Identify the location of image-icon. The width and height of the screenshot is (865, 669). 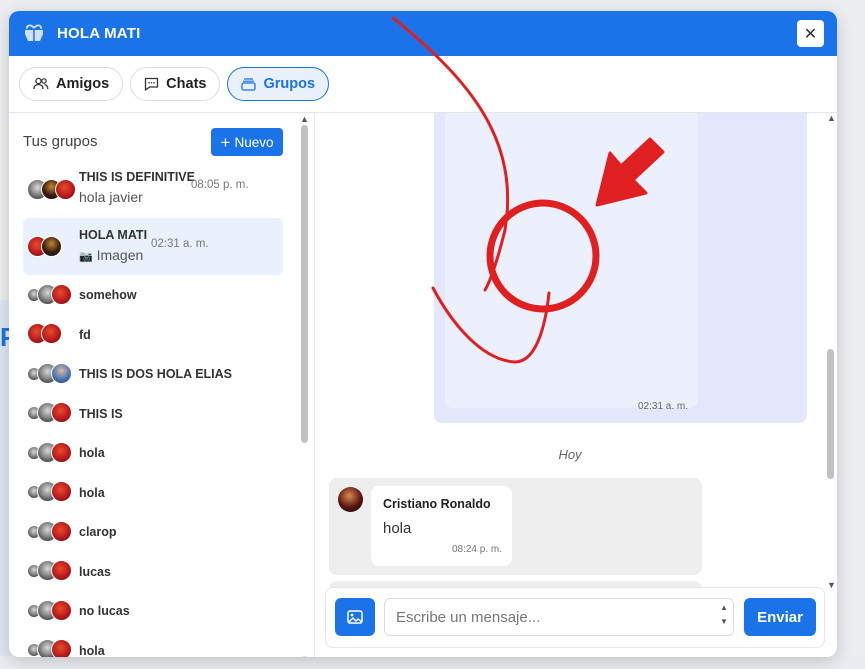
(355, 617).